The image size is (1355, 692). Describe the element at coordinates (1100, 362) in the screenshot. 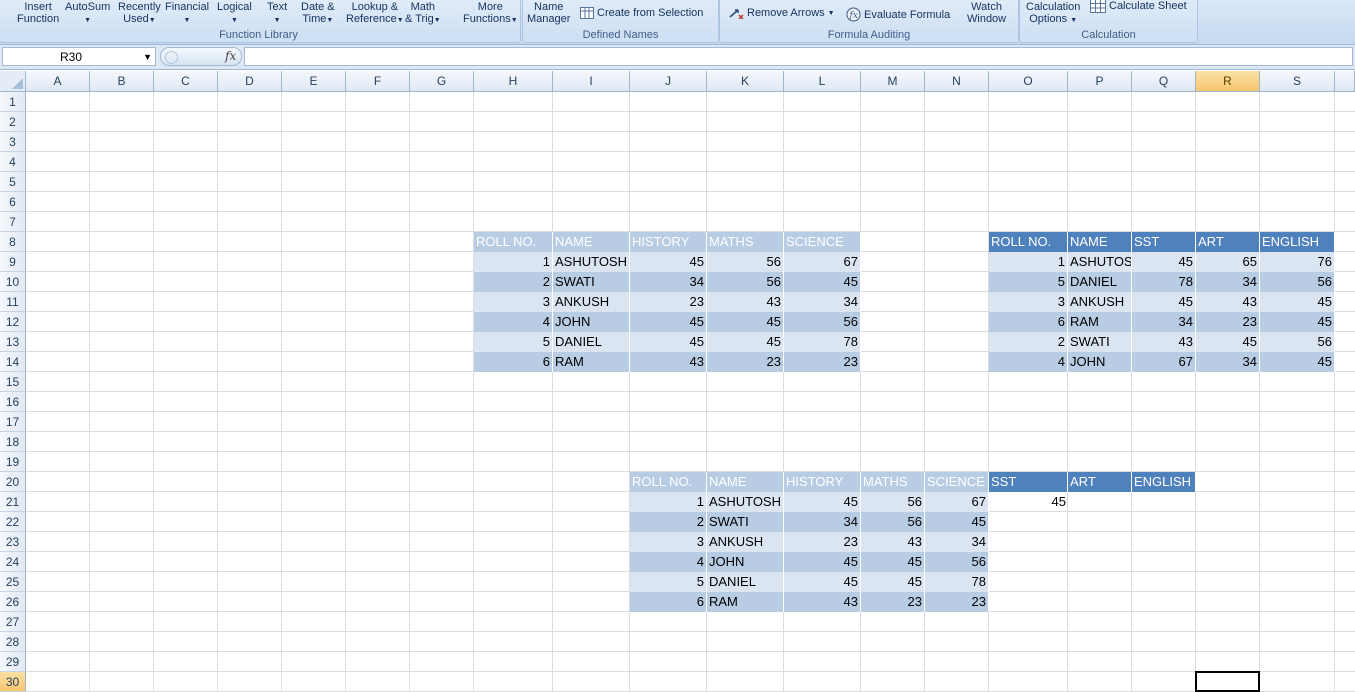

I see `table2-data-cell: JOHN` at that location.